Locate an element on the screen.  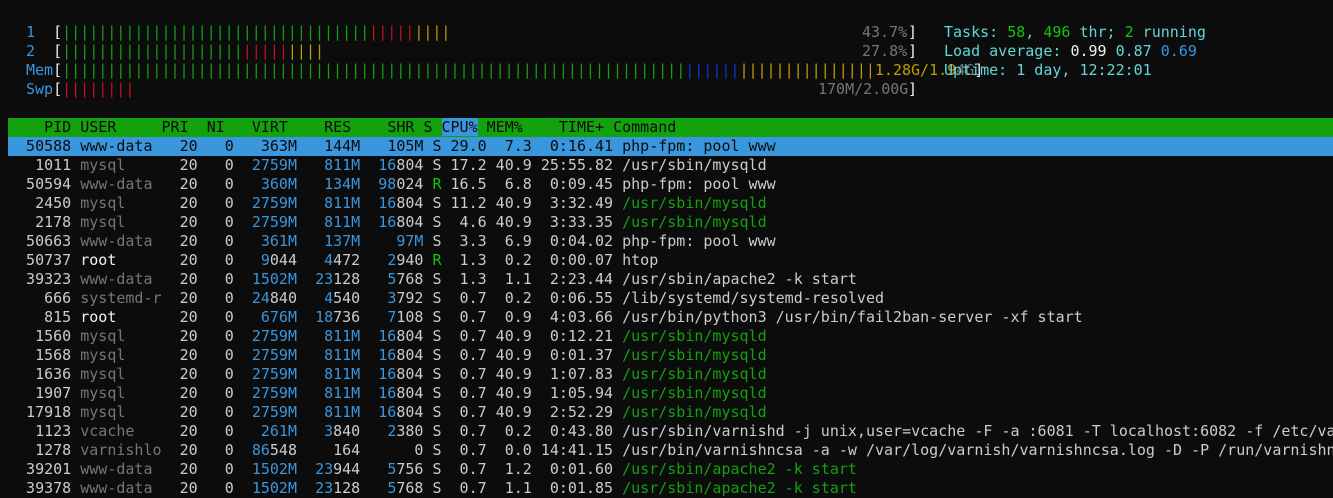
pid-cell: 1636 is located at coordinates (40, 374).